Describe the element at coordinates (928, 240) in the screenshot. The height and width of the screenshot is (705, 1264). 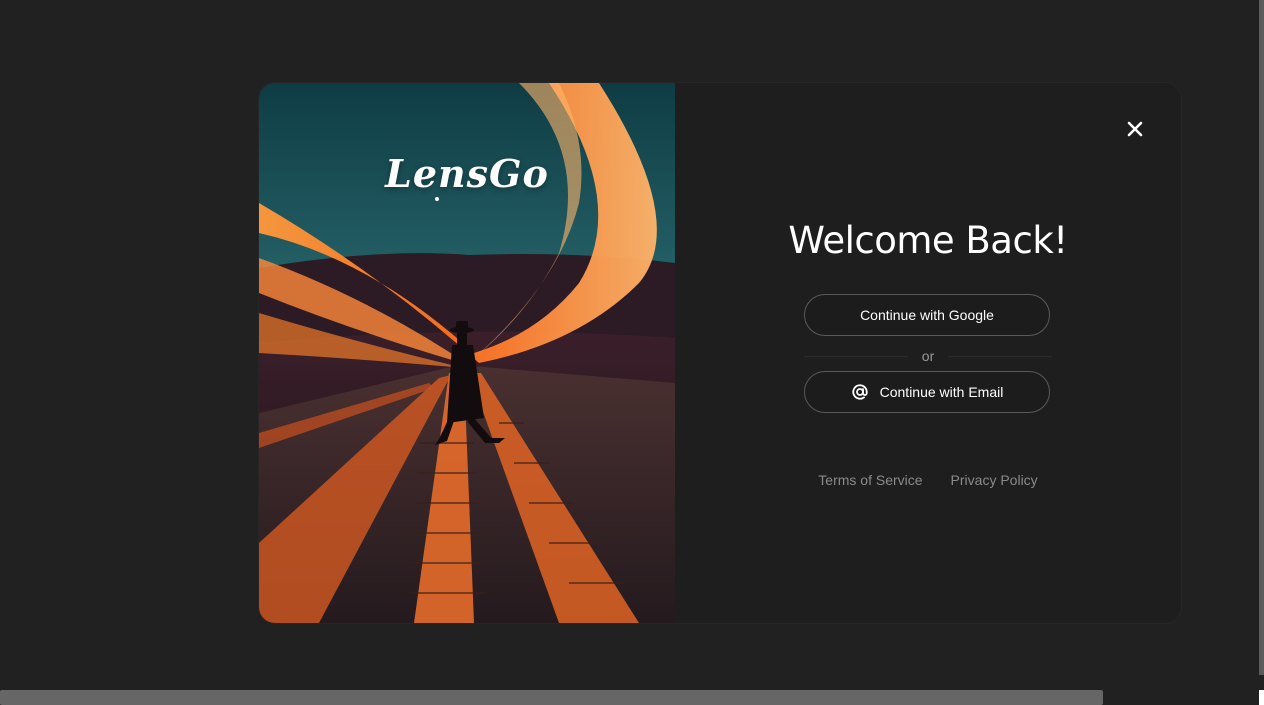
I see `page-title: Welcome Back!` at that location.